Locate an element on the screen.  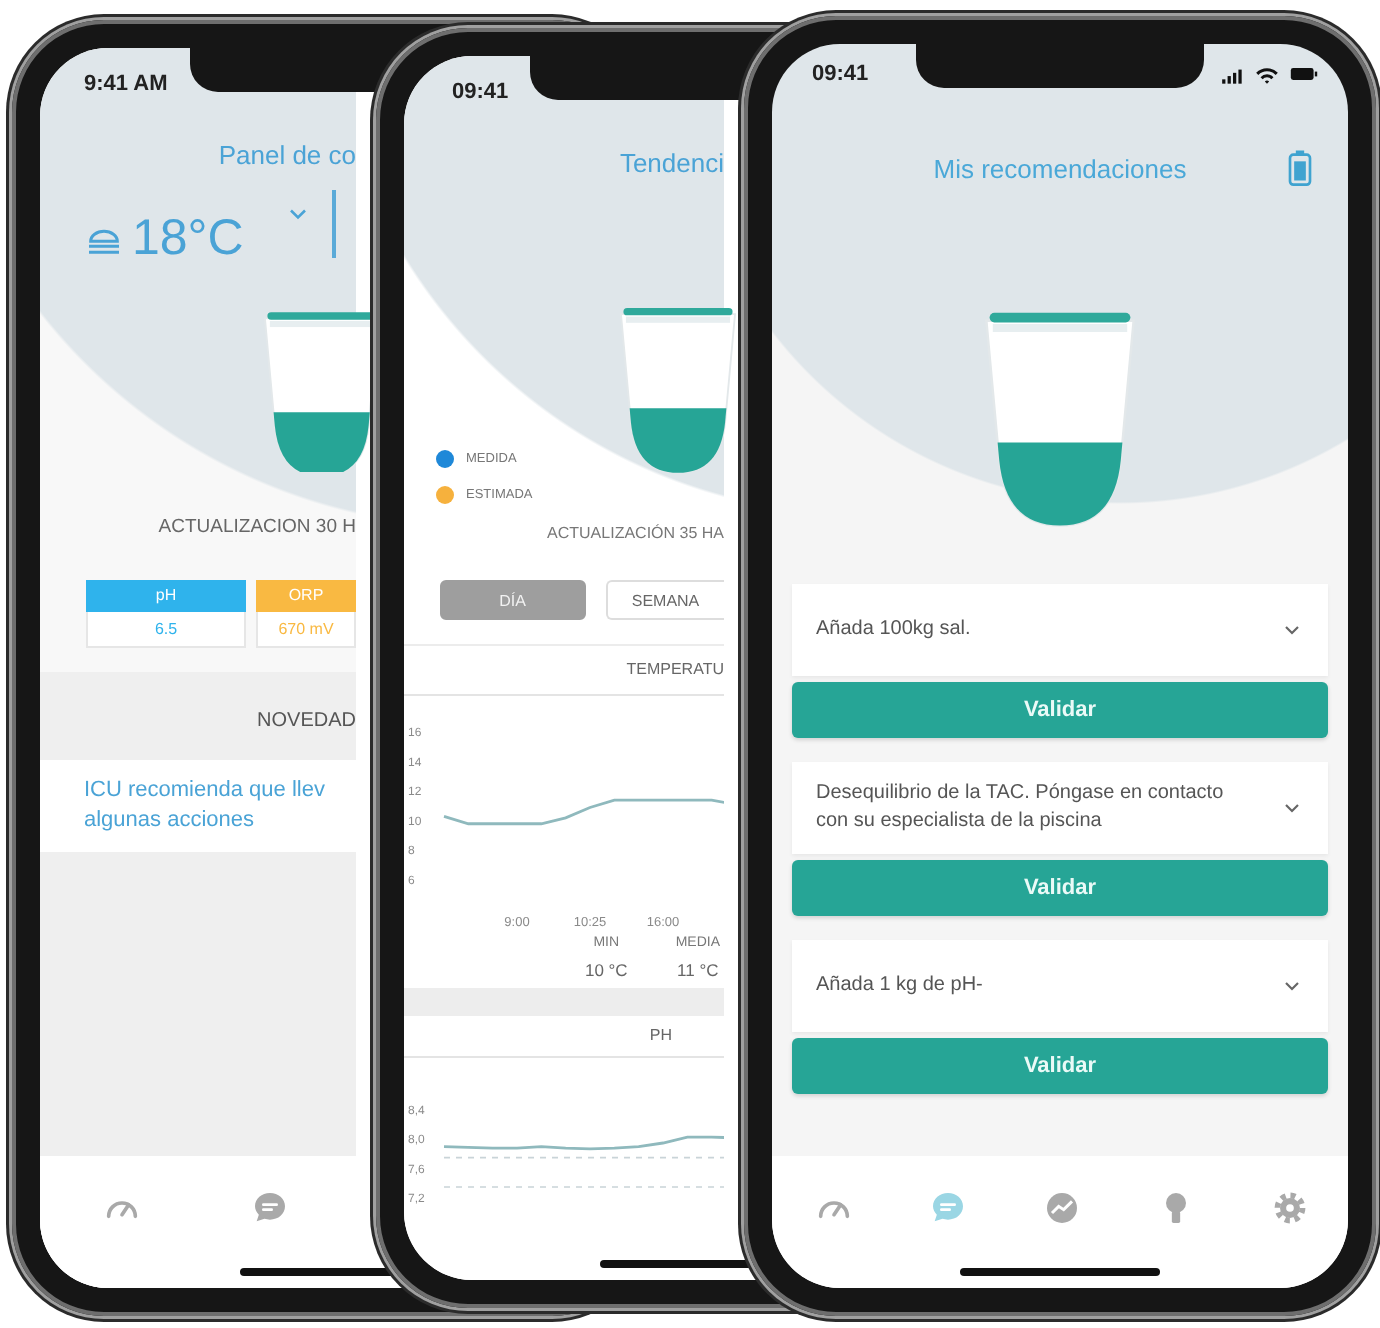
update-label: ACTUALIZACIÓN 35 HA is located at coordinates (635, 534).